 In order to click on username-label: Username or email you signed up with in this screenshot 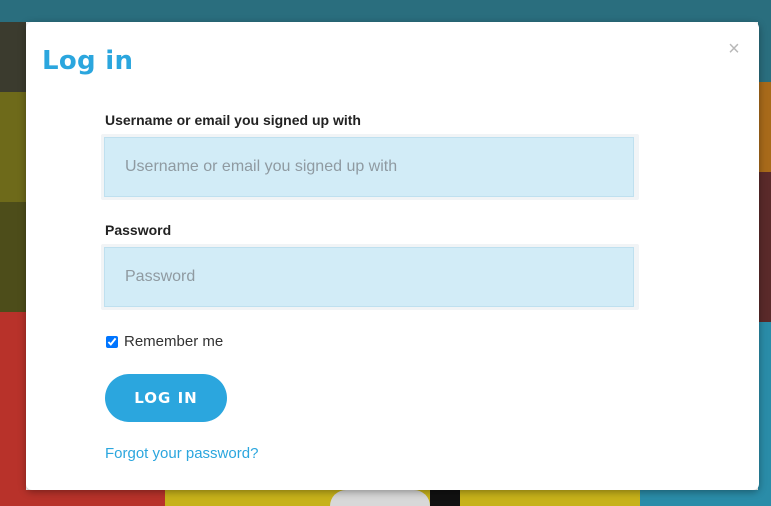, I will do `click(233, 120)`.